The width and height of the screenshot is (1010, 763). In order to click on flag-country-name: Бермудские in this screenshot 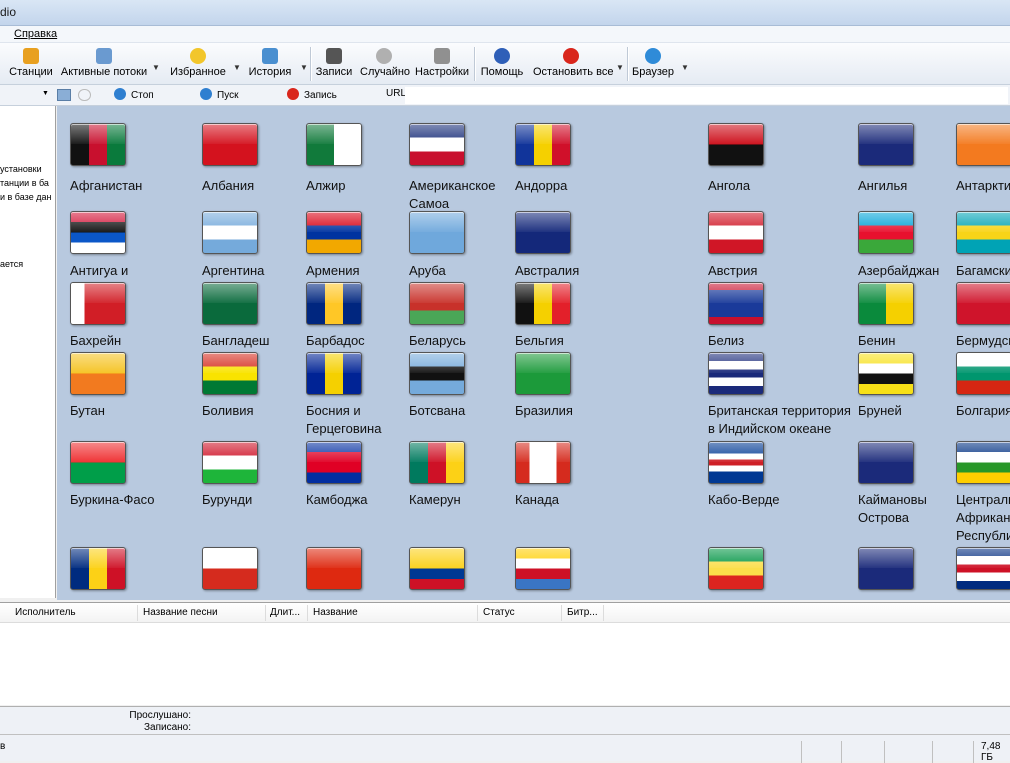, I will do `click(983, 341)`.